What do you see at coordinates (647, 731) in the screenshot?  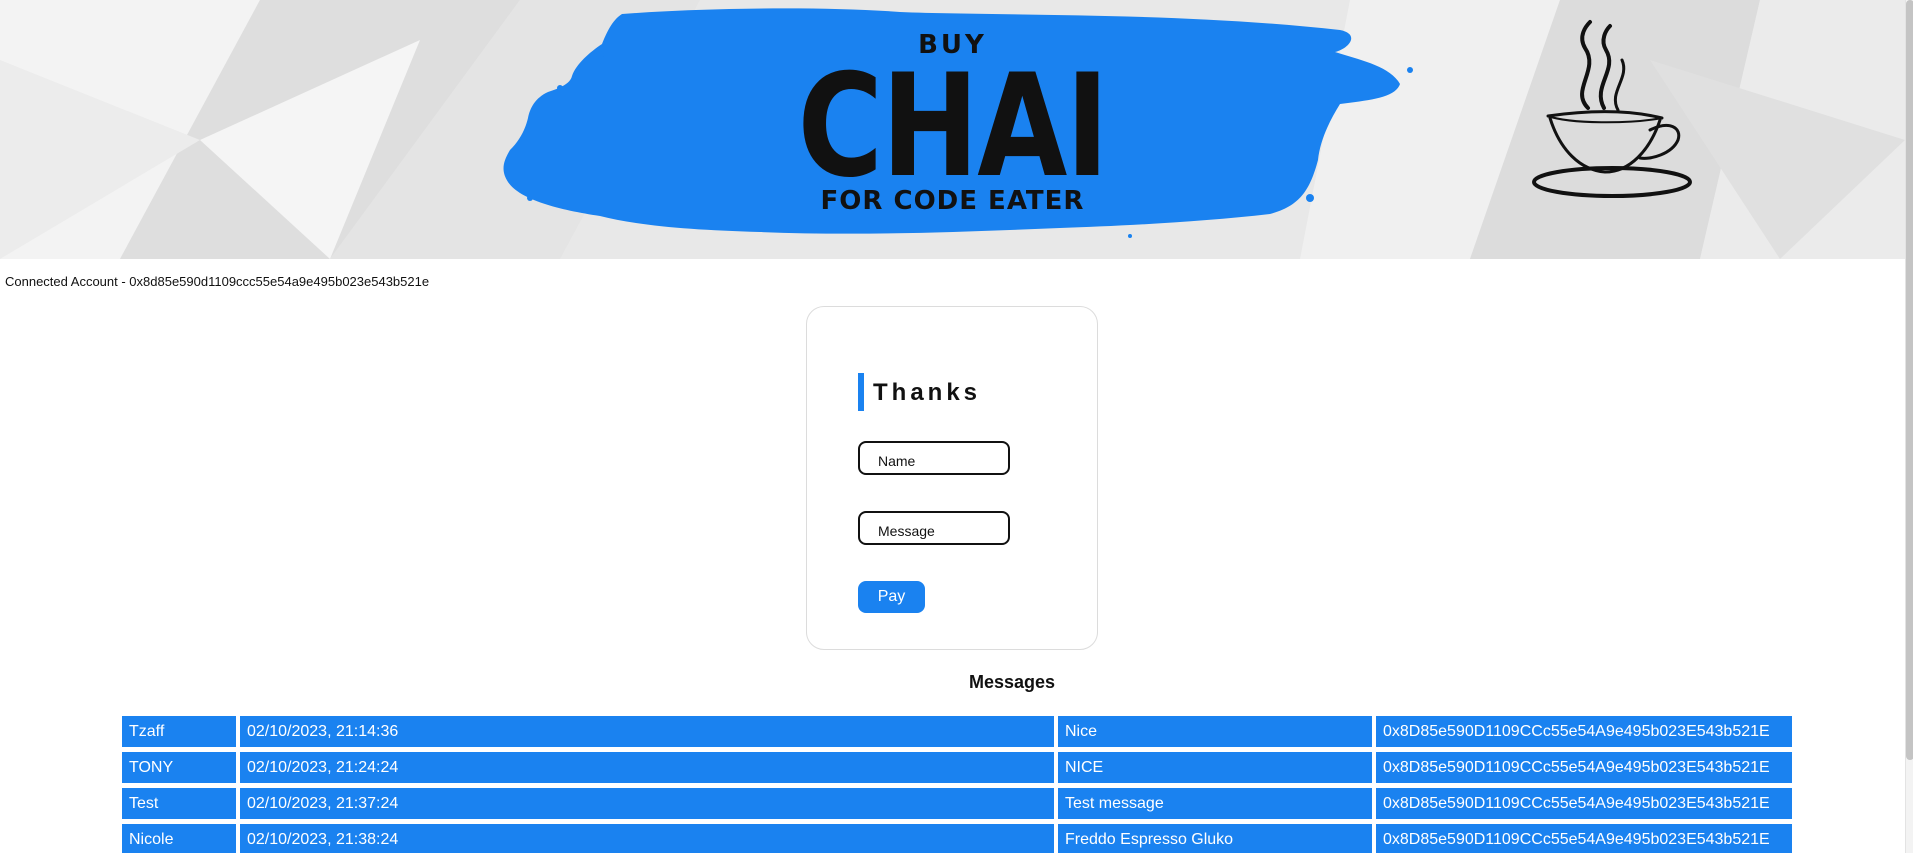 I see `cell-time: 02/10/2023, 21:14:36` at bounding box center [647, 731].